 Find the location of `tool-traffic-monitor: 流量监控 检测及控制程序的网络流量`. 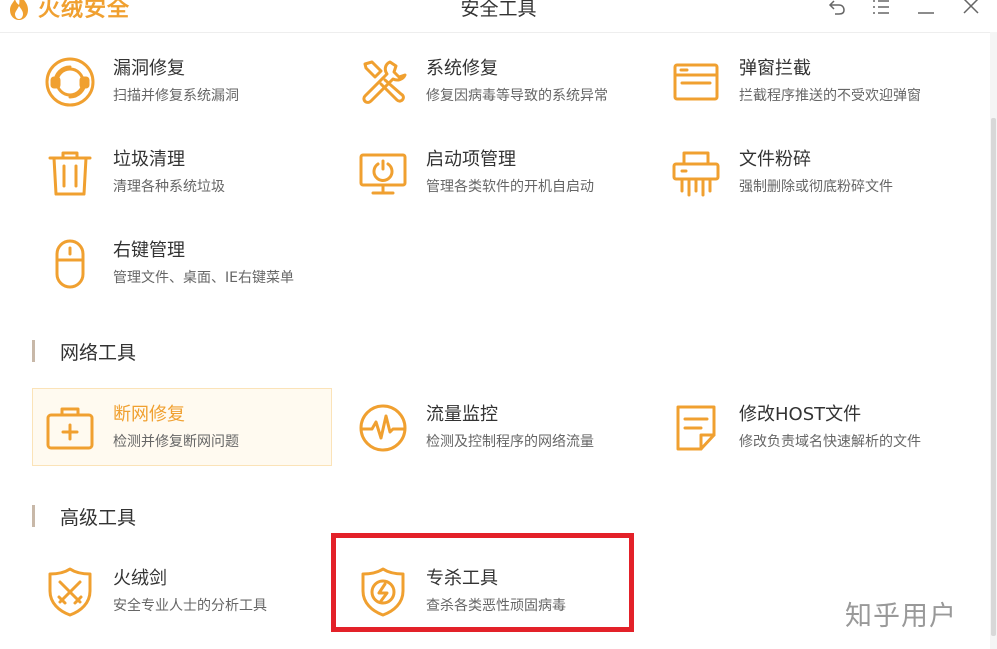

tool-traffic-monitor: 流量监控 检测及控制程序的网络流量 is located at coordinates (495, 427).